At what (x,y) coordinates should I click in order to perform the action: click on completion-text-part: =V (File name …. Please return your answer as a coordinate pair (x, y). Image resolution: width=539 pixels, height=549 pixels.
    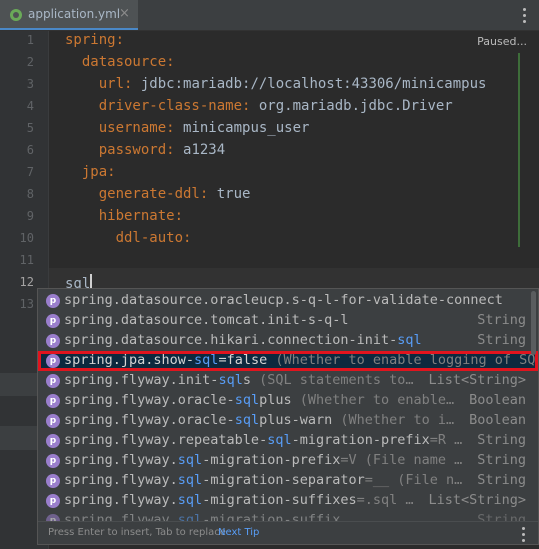
    Looking at the image, I should click on (401, 460).